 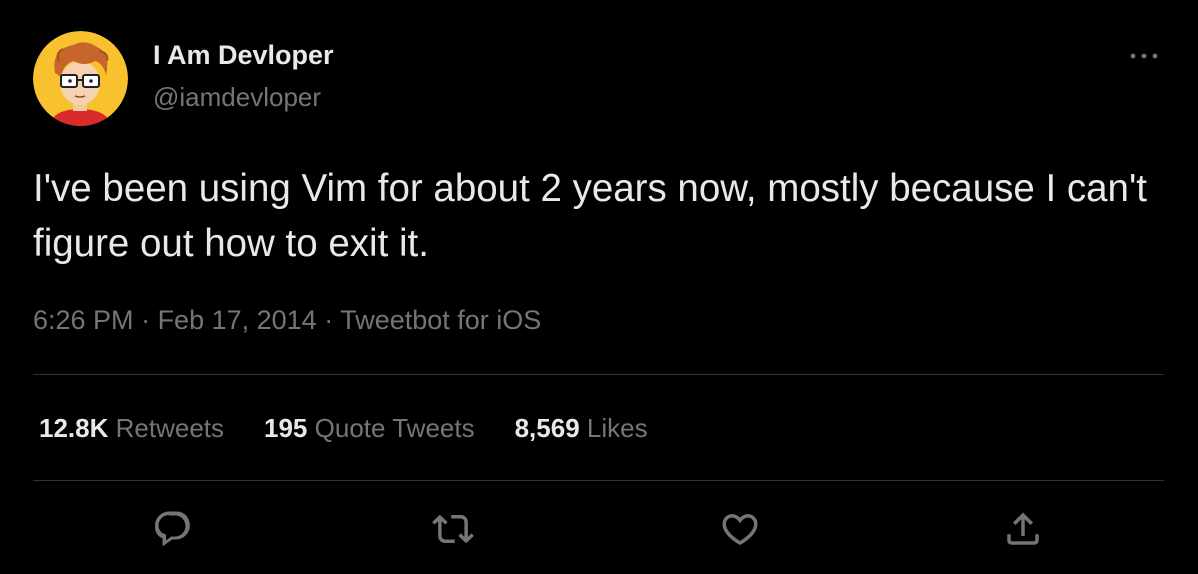 I want to click on author-display-name: I Am Devloper, so click(x=243, y=55).